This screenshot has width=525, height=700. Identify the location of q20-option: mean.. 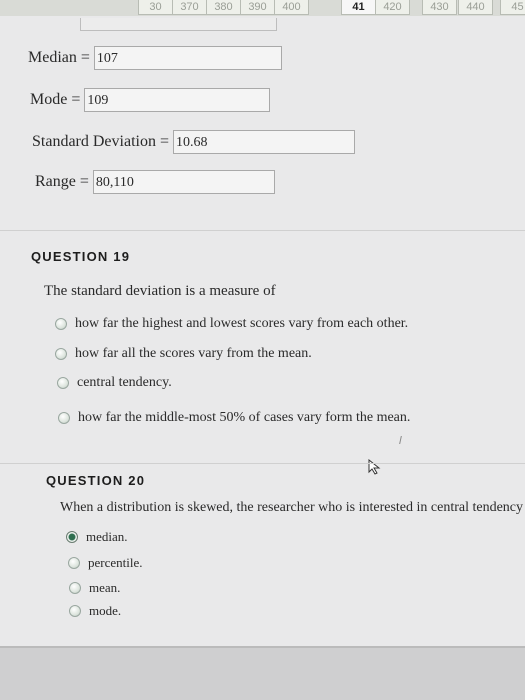
(94, 588).